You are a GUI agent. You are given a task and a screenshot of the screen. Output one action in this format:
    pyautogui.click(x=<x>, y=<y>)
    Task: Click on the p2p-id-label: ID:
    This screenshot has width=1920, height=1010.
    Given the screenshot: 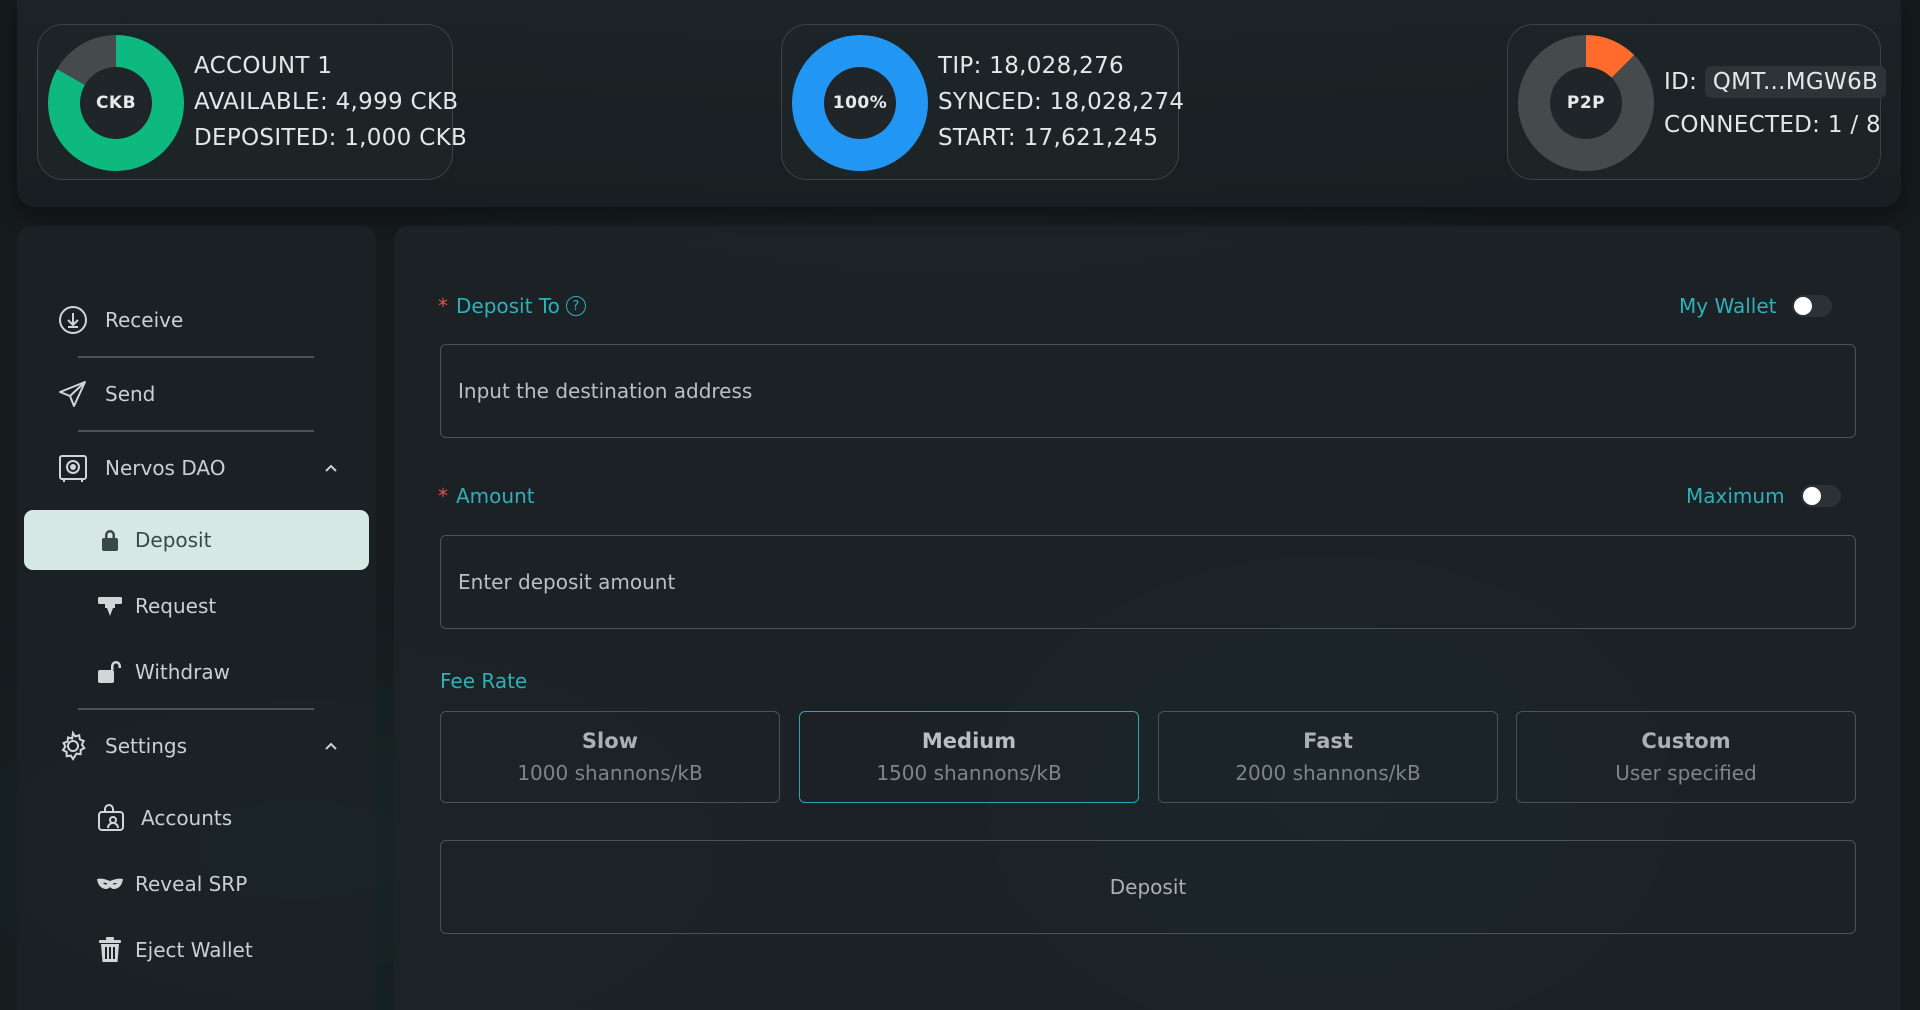 What is the action you would take?
    pyautogui.click(x=1681, y=82)
    